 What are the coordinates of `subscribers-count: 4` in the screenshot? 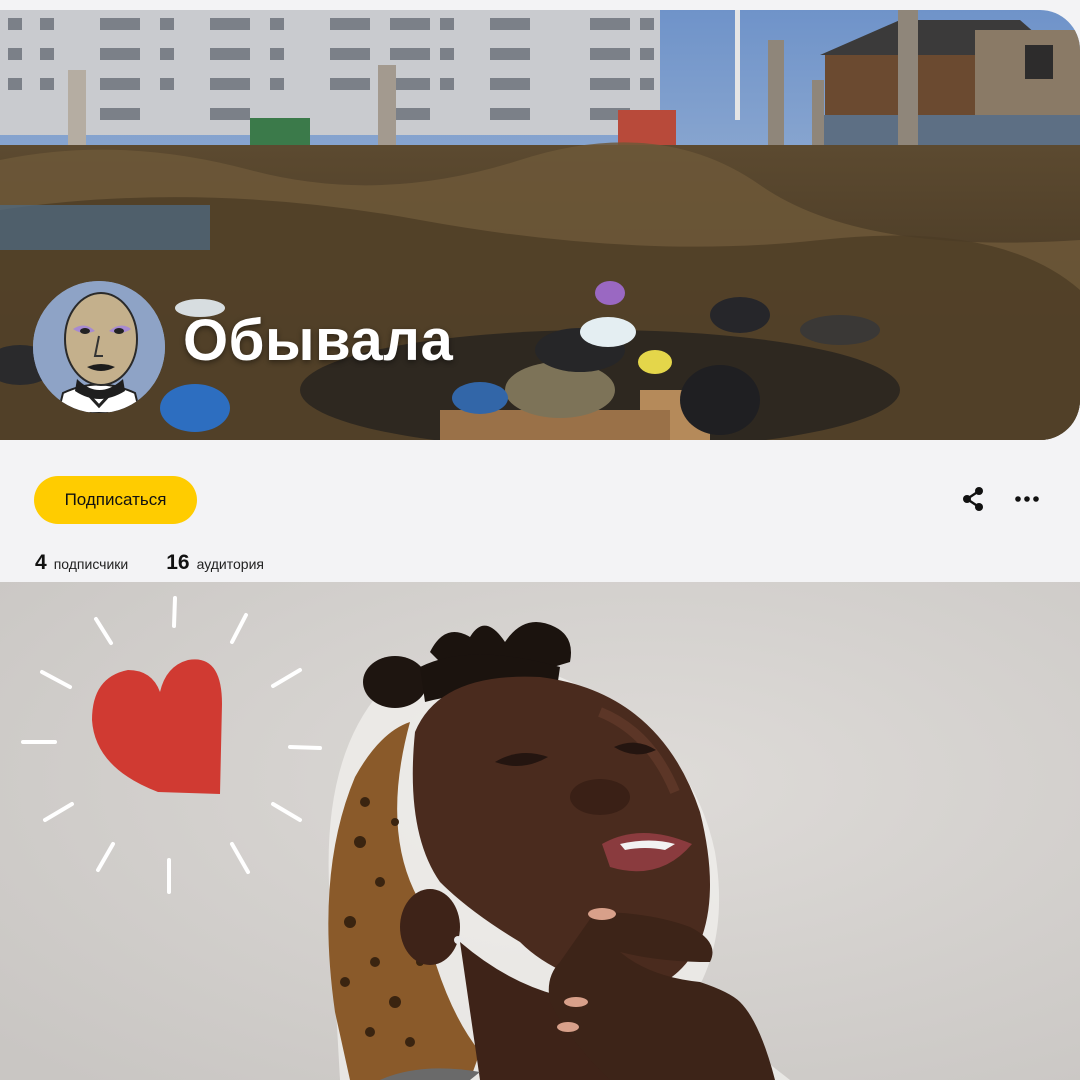 It's located at (41, 562).